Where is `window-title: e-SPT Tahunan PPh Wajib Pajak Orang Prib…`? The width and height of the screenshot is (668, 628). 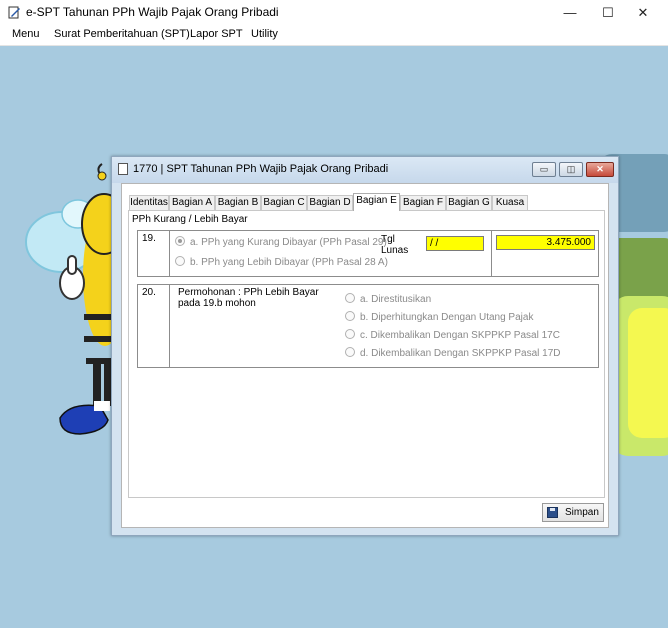 window-title: e-SPT Tahunan PPh Wajib Pajak Orang Prib… is located at coordinates (152, 12).